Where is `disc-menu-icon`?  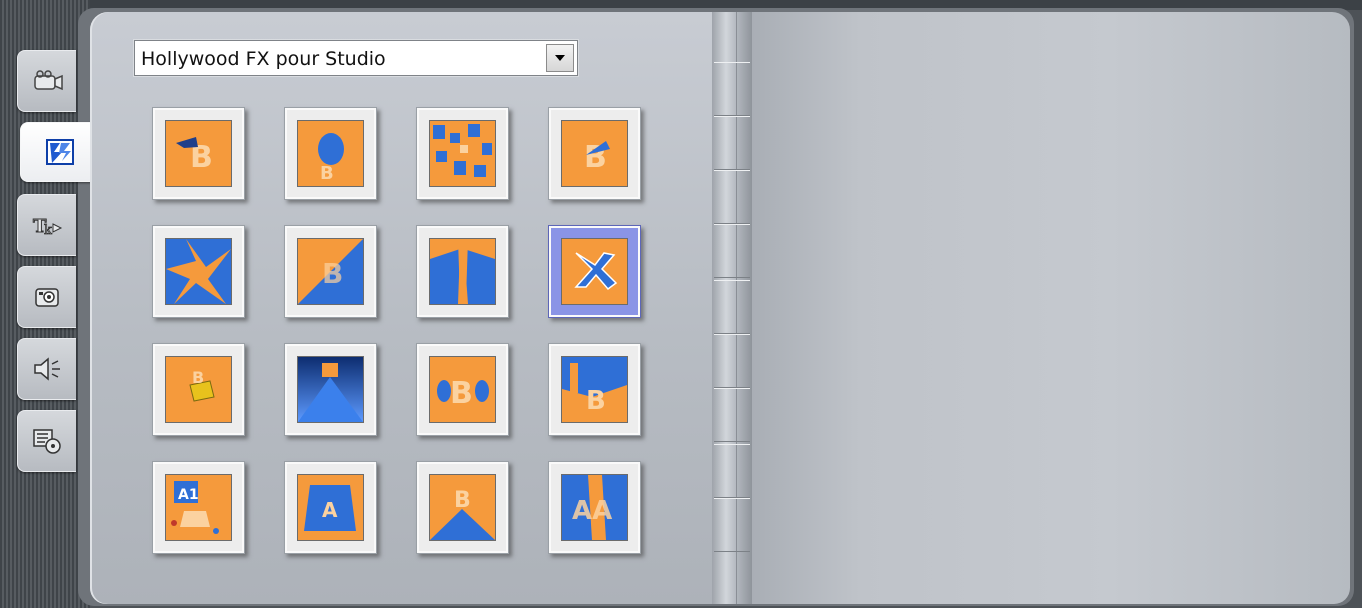 disc-menu-icon is located at coordinates (47, 441).